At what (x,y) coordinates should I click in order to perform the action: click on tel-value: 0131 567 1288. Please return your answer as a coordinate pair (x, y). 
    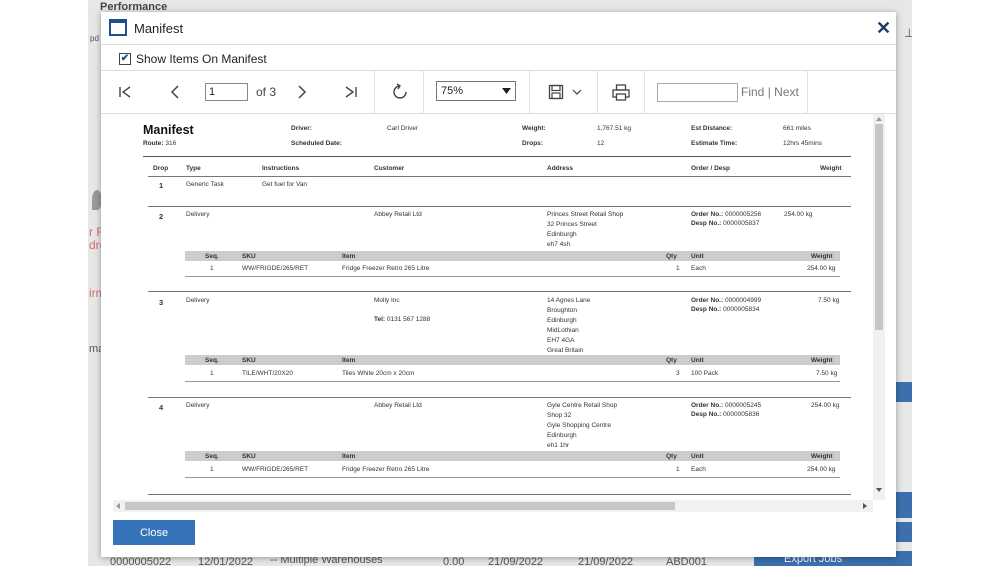
    Looking at the image, I should click on (408, 319).